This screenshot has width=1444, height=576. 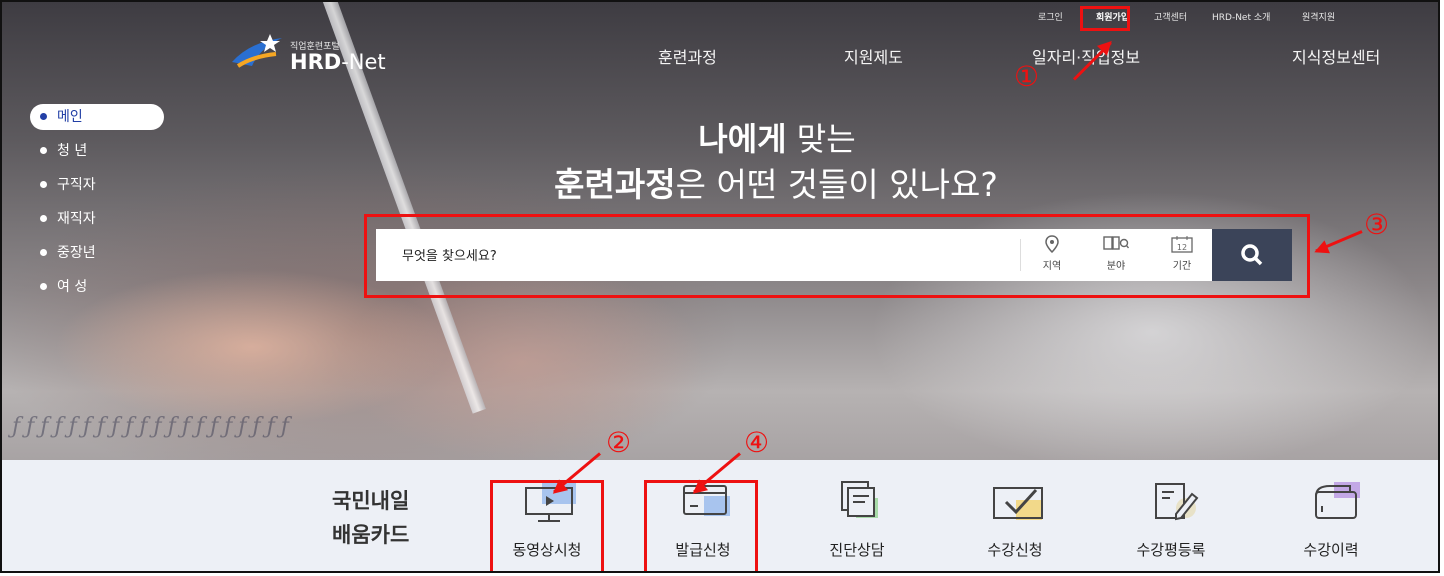 I want to click on nav-knowledge-center: 지식정보센터, so click(x=1336, y=56).